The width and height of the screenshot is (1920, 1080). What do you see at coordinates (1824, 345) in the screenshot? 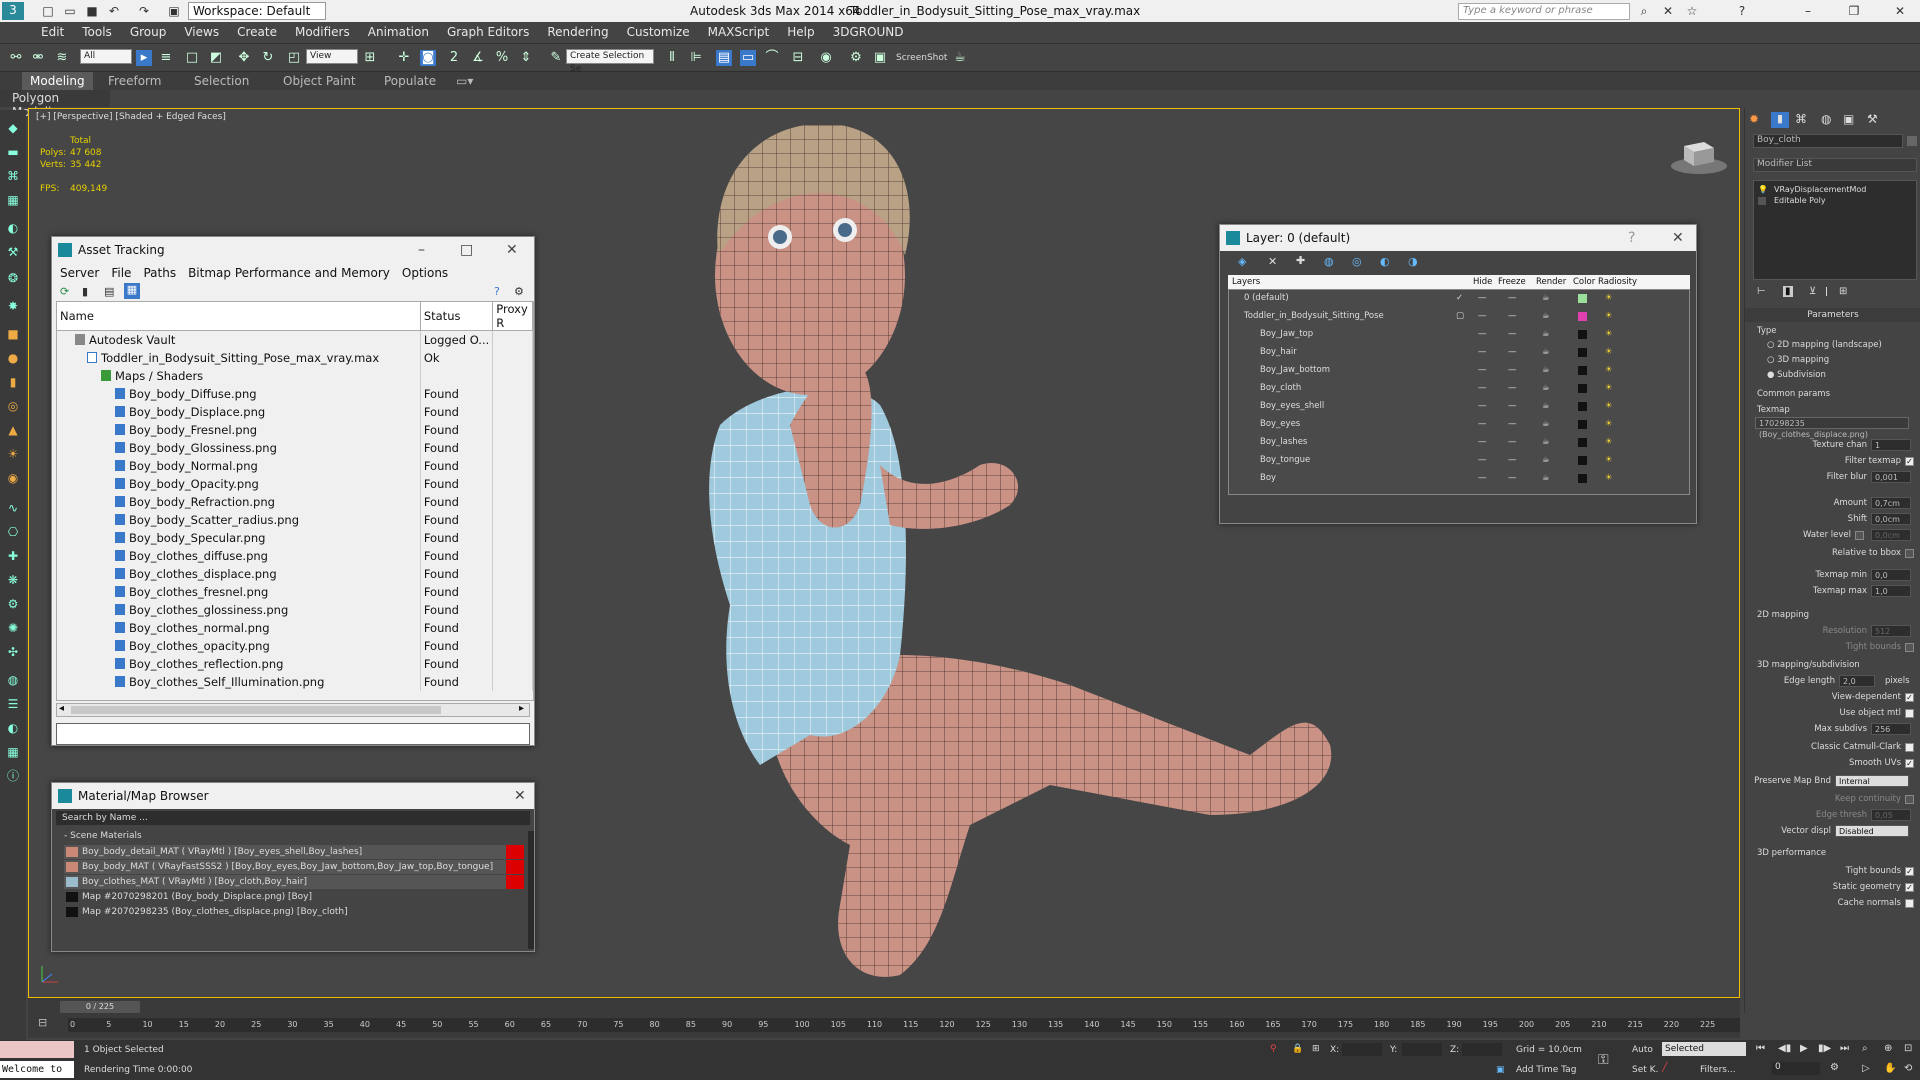
I see `radio-2d-mapping: ○ 2D mapping (landscape)` at bounding box center [1824, 345].